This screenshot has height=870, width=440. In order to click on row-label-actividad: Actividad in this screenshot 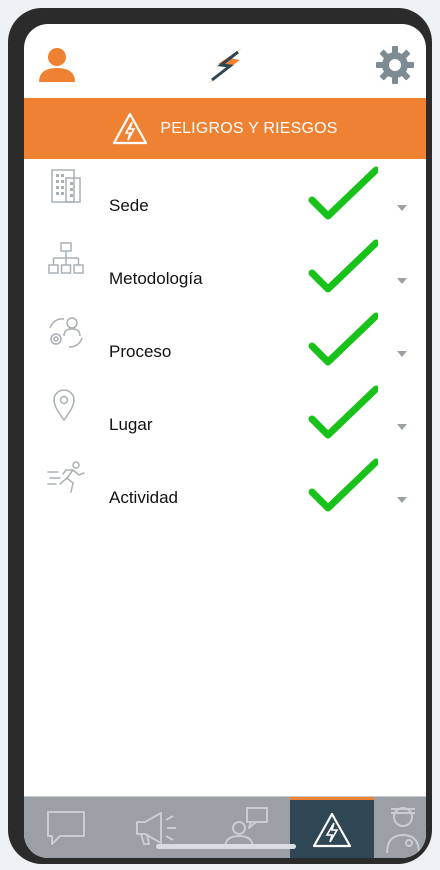, I will do `click(143, 497)`.